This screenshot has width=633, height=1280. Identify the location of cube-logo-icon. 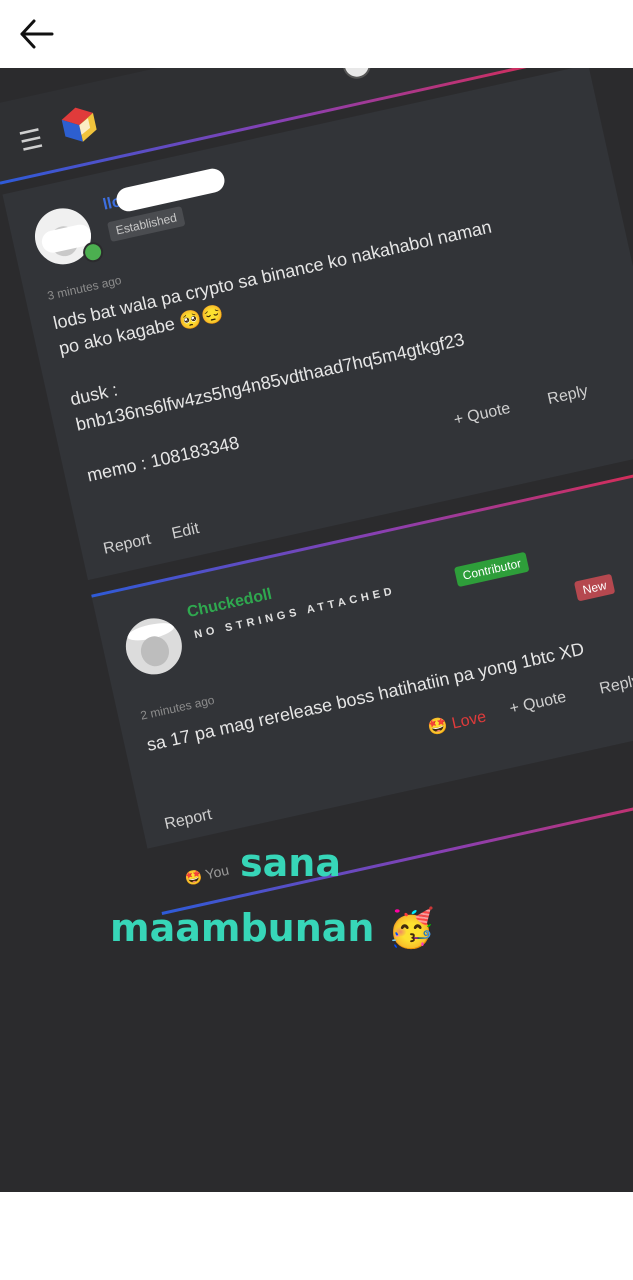
(79, 124).